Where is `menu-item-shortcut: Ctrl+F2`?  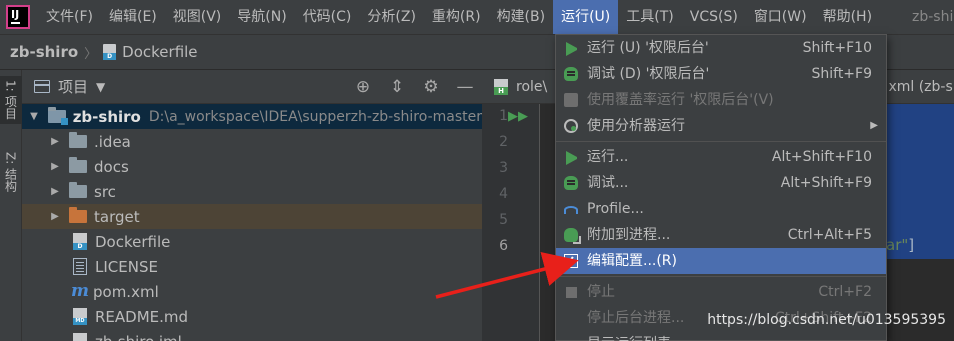
menu-item-shortcut: Ctrl+F2 is located at coordinates (845, 292).